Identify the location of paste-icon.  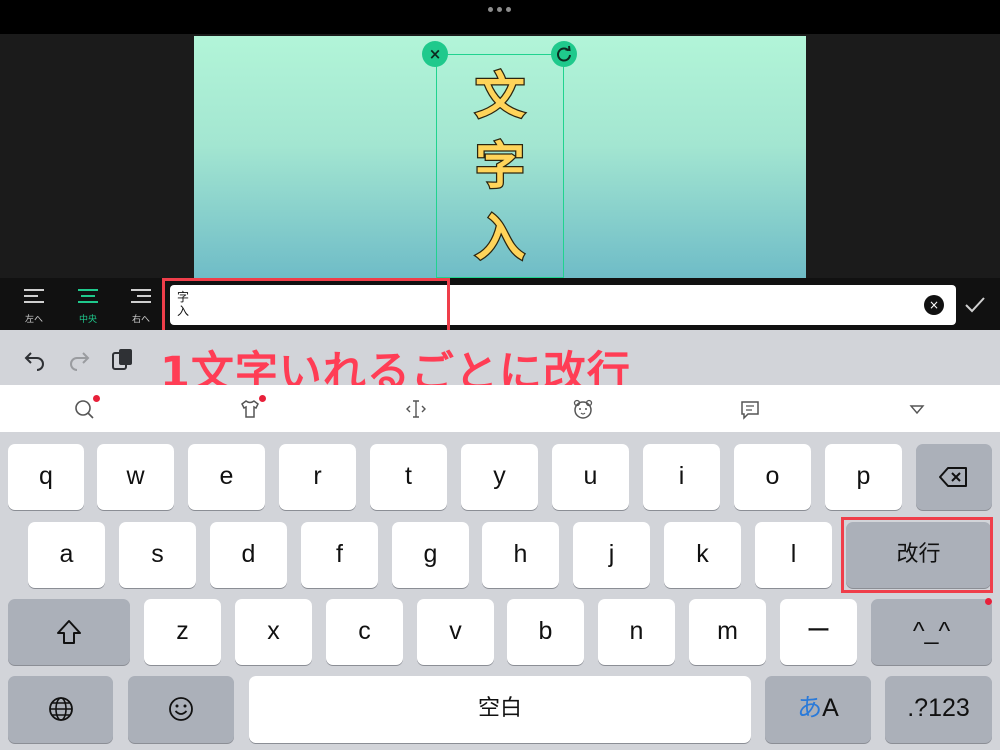
(123, 359).